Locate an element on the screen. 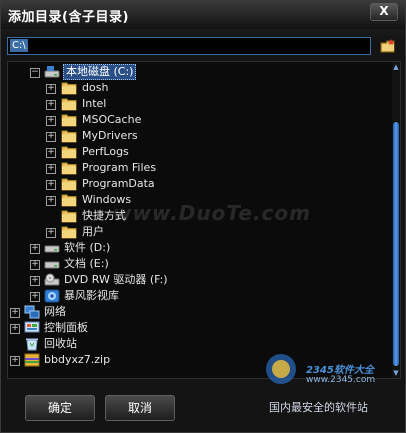 The width and height of the screenshot is (406, 433). cancel-button: 取消 is located at coordinates (140, 408).